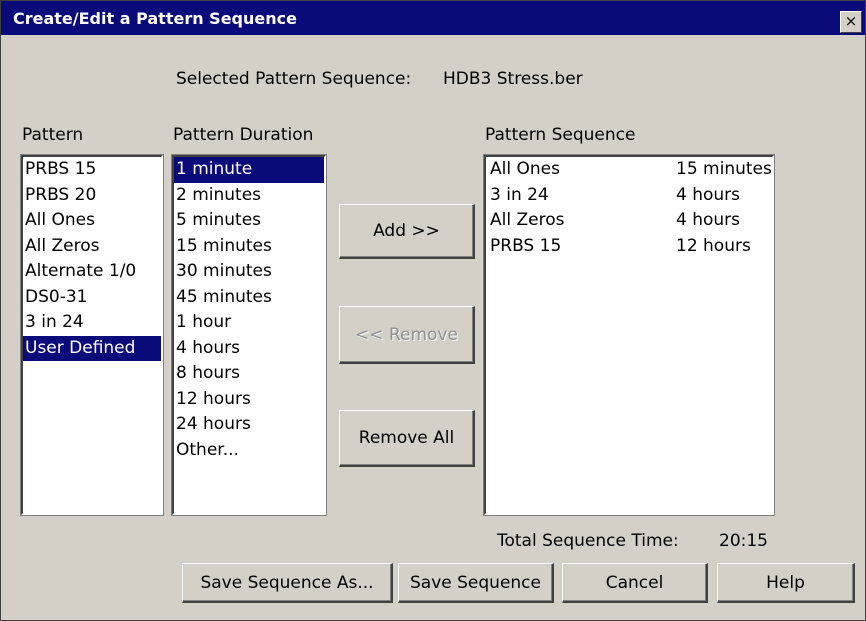  What do you see at coordinates (525, 169) in the screenshot?
I see `sequence-pattern: All Ones` at bounding box center [525, 169].